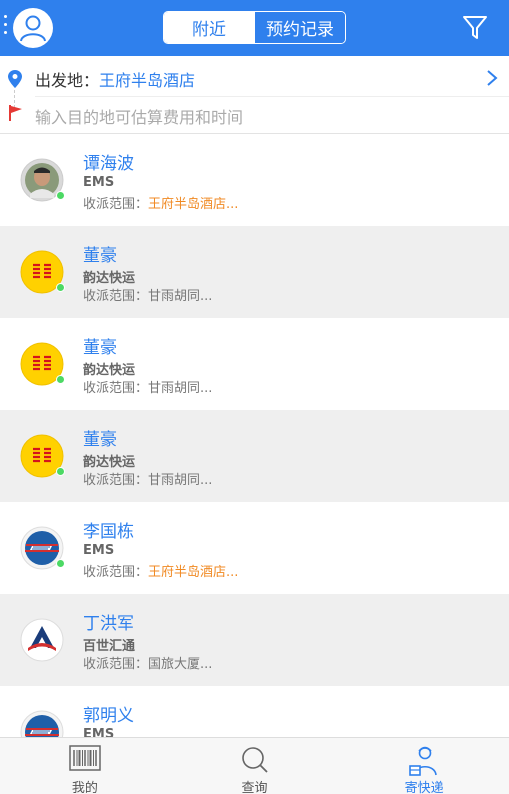 The image size is (509, 794). Describe the element at coordinates (84, 787) in the screenshot. I see `tab-label: 我的` at that location.